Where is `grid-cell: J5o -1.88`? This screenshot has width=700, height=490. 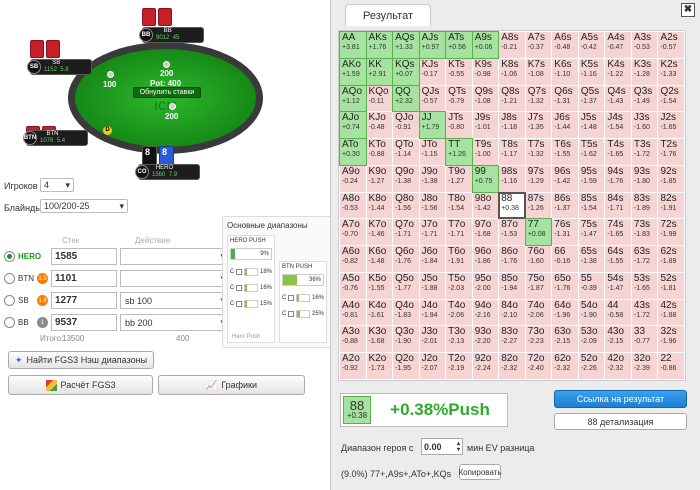 grid-cell: J5o -1.88 is located at coordinates (432, 285).